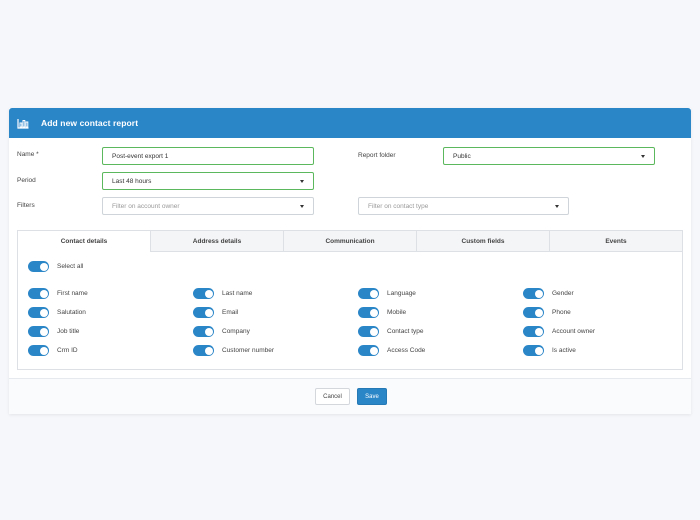 Image resolution: width=700 pixels, height=520 pixels. Describe the element at coordinates (38, 312) in the screenshot. I see `salutation-toggle` at that location.